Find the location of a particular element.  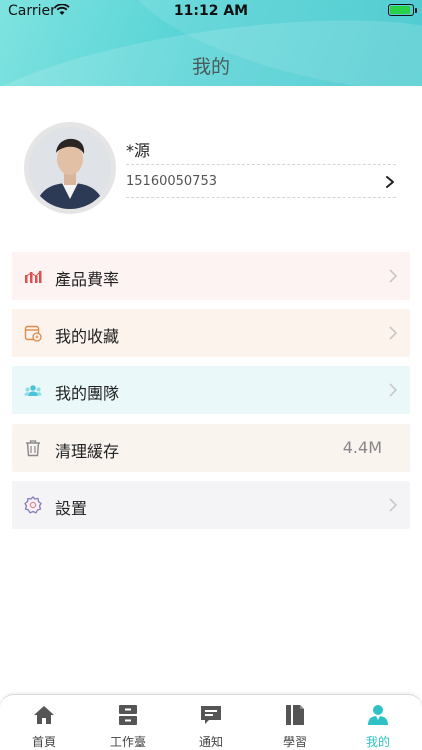

avatar-portrait is located at coordinates (70, 168).